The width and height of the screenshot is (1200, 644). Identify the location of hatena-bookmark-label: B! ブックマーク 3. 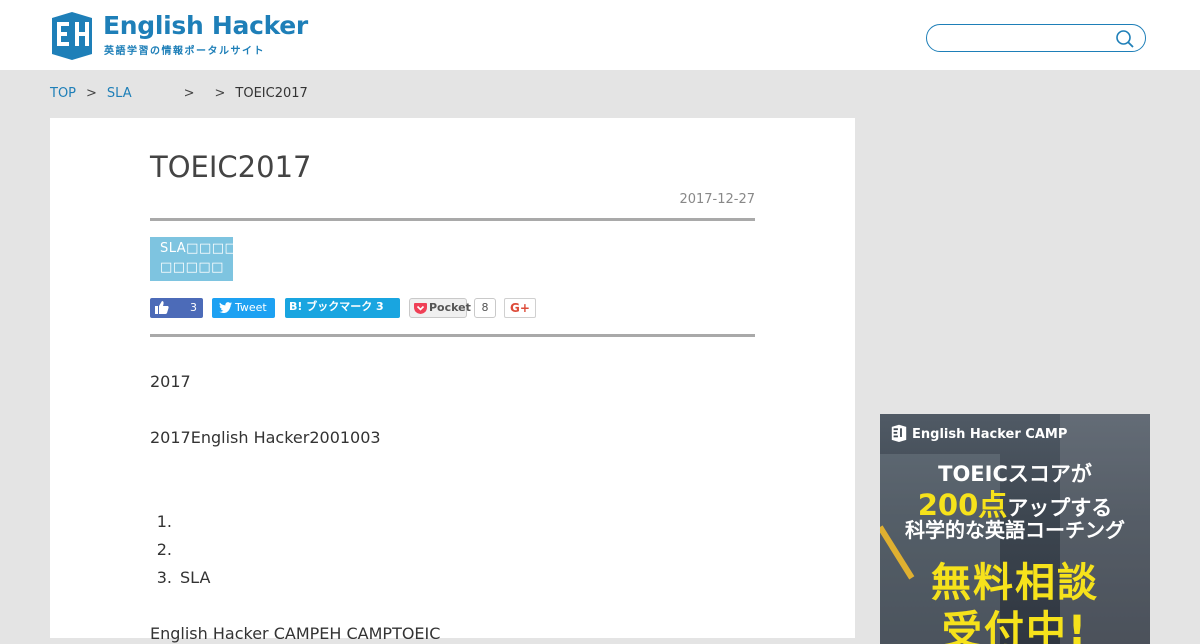
(336, 306).